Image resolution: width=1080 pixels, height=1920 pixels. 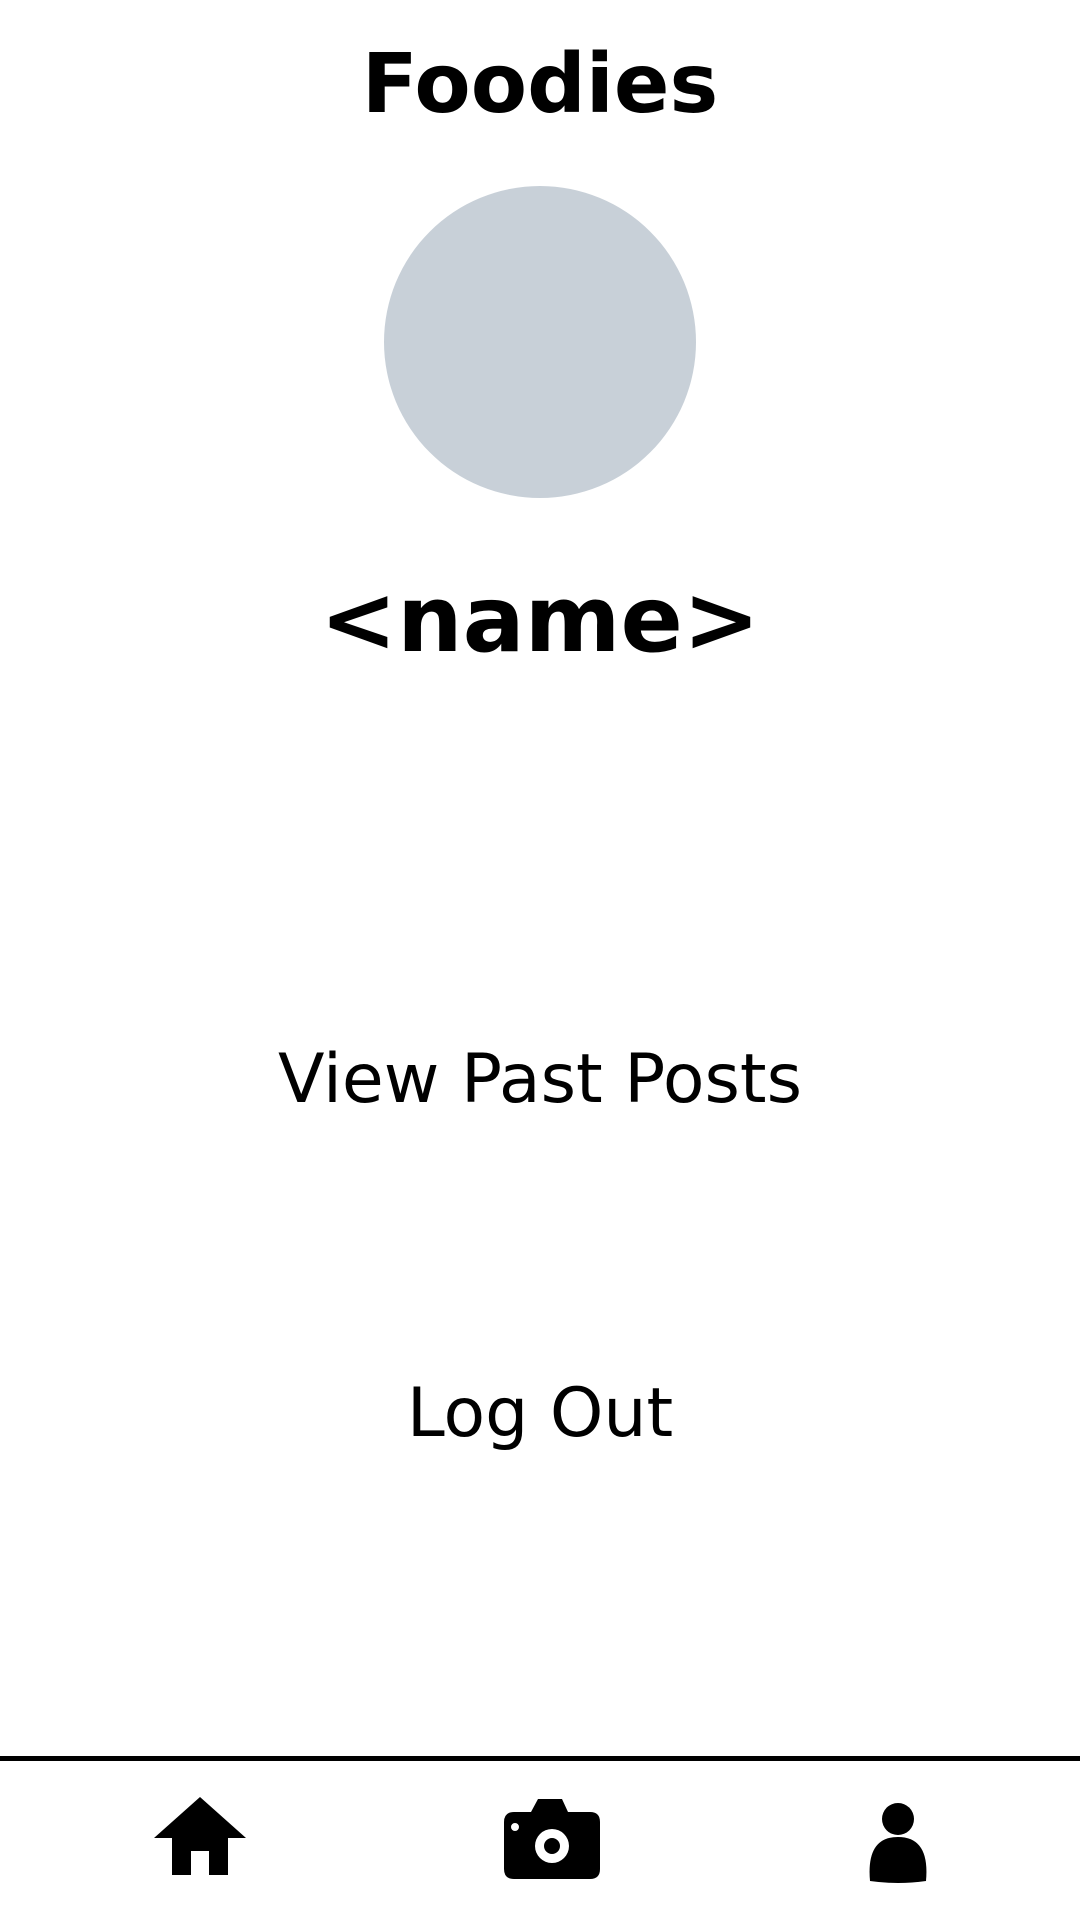 What do you see at coordinates (539, 619) in the screenshot?
I see `profile-name: <name>` at bounding box center [539, 619].